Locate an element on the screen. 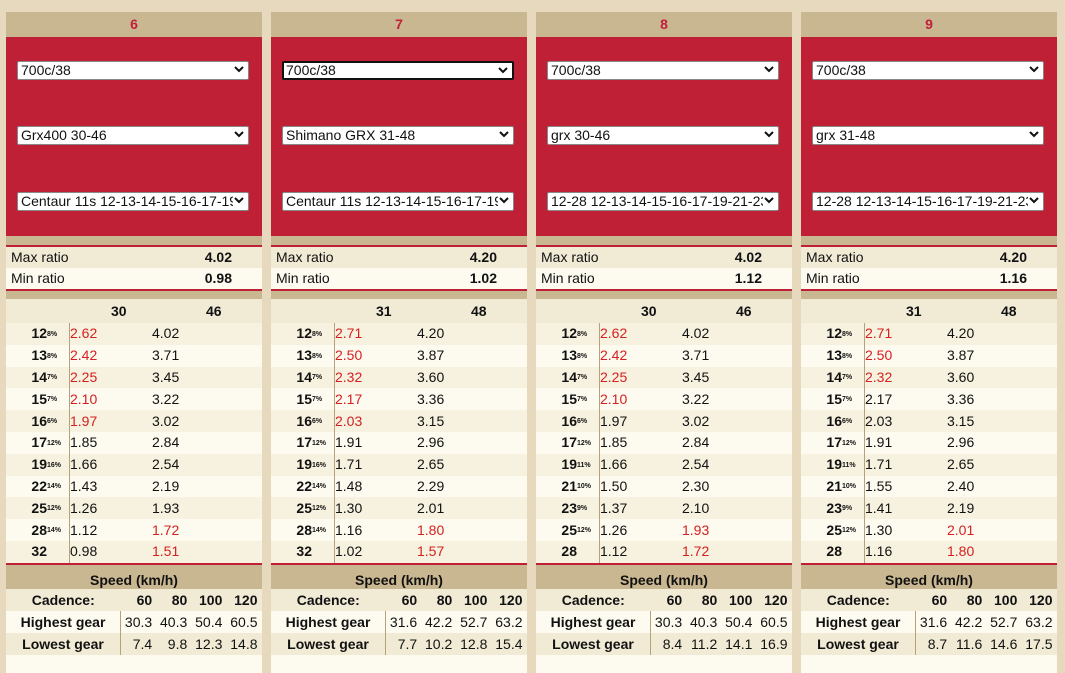  cassette-select-value: 12-28 12-13-14-15-16-17-19-21-23-25-28 is located at coordinates (922, 201).